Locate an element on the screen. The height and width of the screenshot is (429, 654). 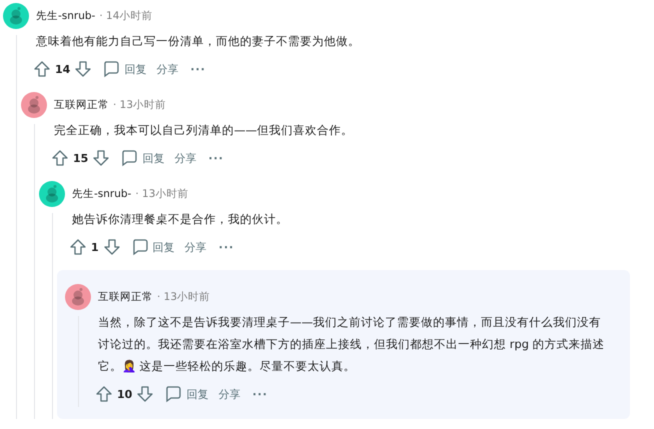
comment-text: 她告诉你清理餐桌不是合作，我的伙计。 is located at coordinates (180, 219).